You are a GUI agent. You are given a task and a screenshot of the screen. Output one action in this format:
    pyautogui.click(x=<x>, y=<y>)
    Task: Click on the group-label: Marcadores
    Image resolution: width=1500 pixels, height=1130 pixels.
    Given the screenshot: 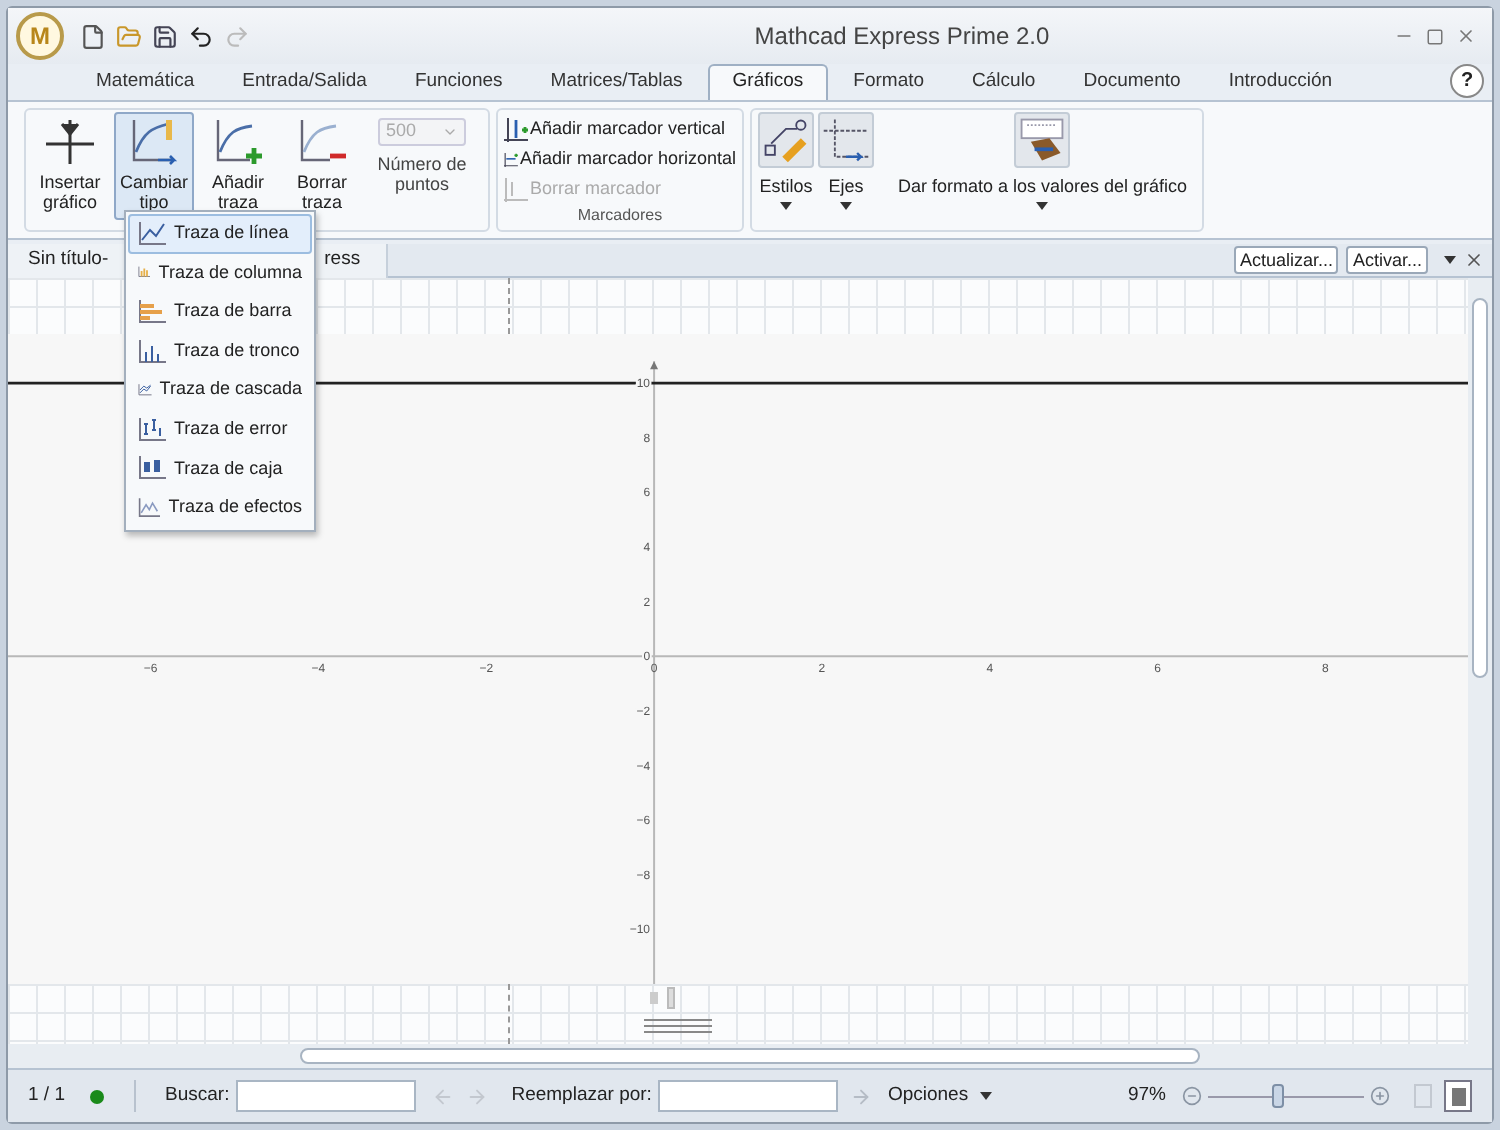 What is the action you would take?
    pyautogui.click(x=620, y=216)
    